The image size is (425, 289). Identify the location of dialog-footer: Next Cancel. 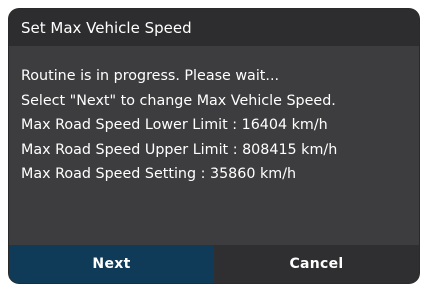
(214, 264).